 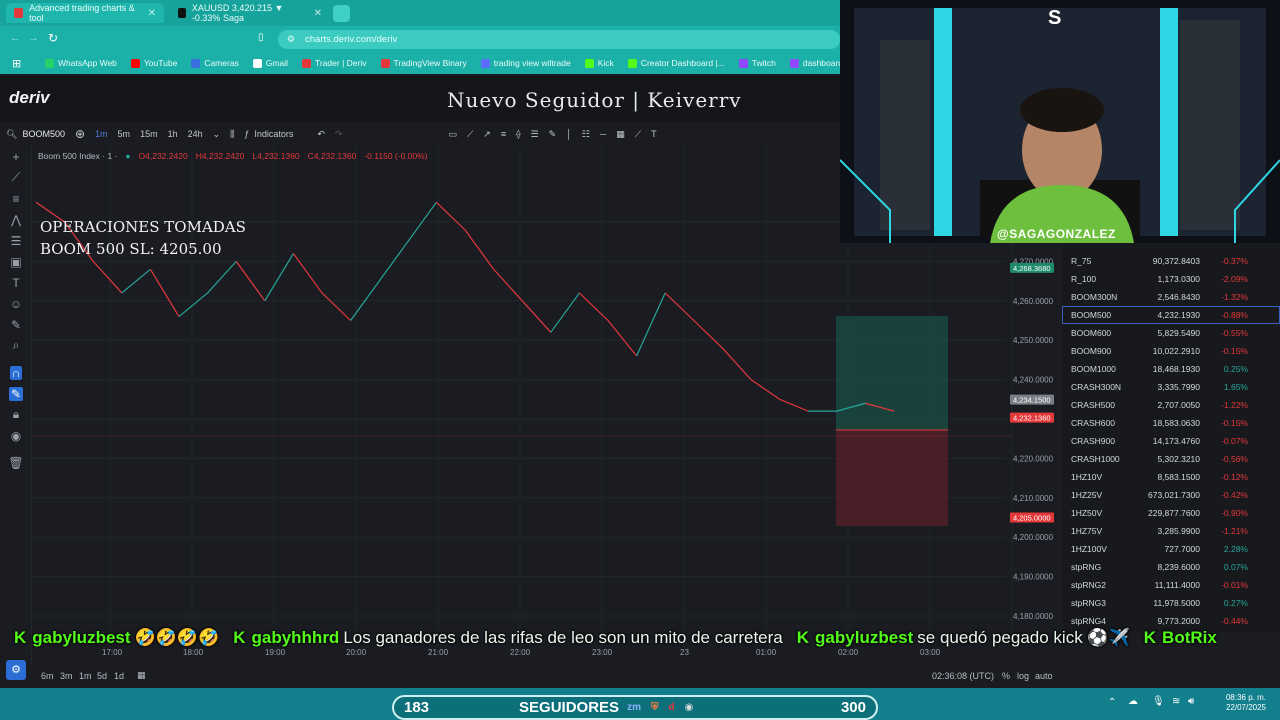 I want to click on interval-15m: 15m, so click(x=149, y=134).